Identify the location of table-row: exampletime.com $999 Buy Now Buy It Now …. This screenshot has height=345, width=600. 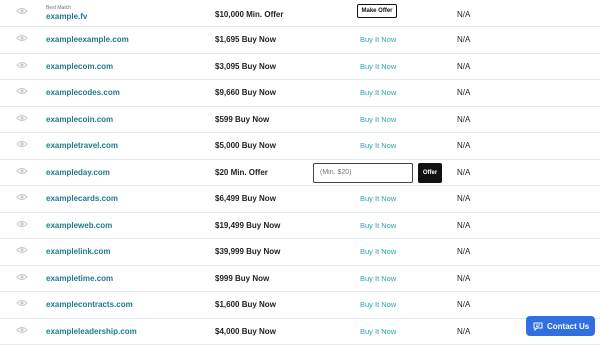
(300, 279).